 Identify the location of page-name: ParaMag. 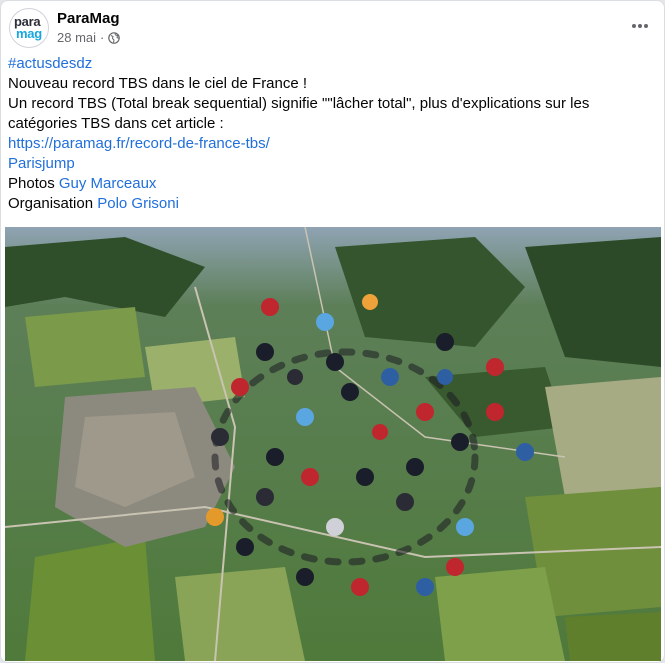
(88, 18).